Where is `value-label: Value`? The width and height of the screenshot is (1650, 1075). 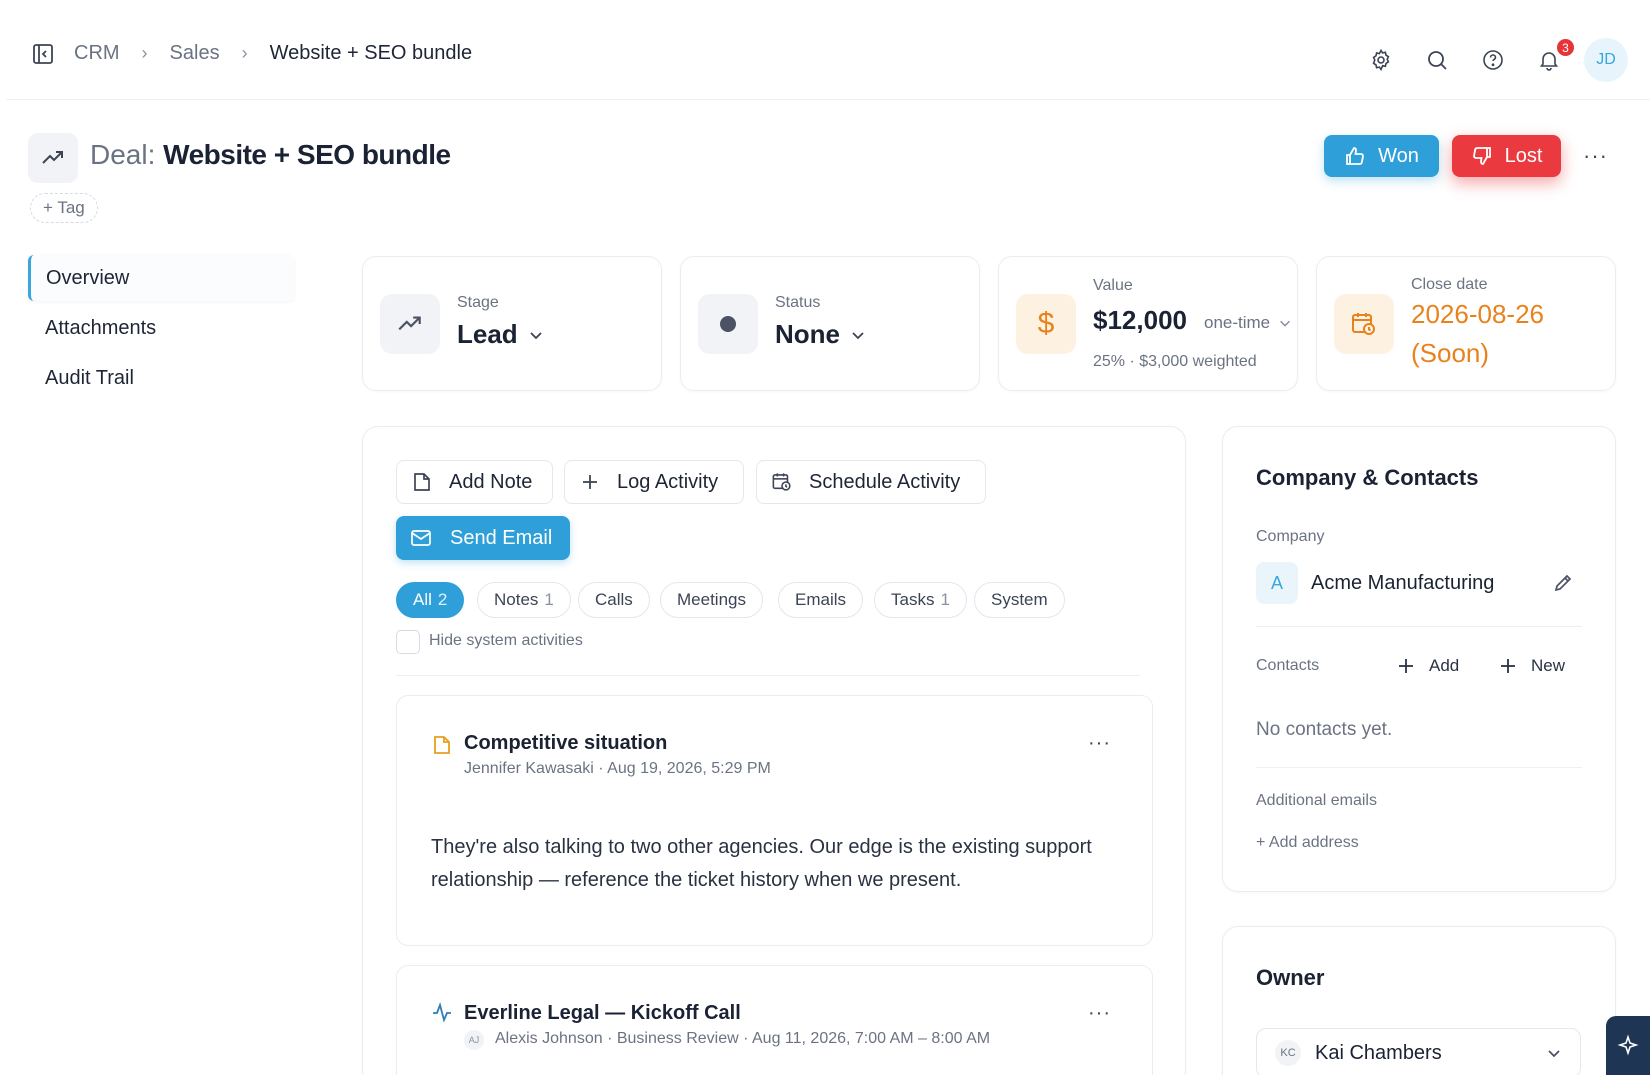
value-label: Value is located at coordinates (1113, 285).